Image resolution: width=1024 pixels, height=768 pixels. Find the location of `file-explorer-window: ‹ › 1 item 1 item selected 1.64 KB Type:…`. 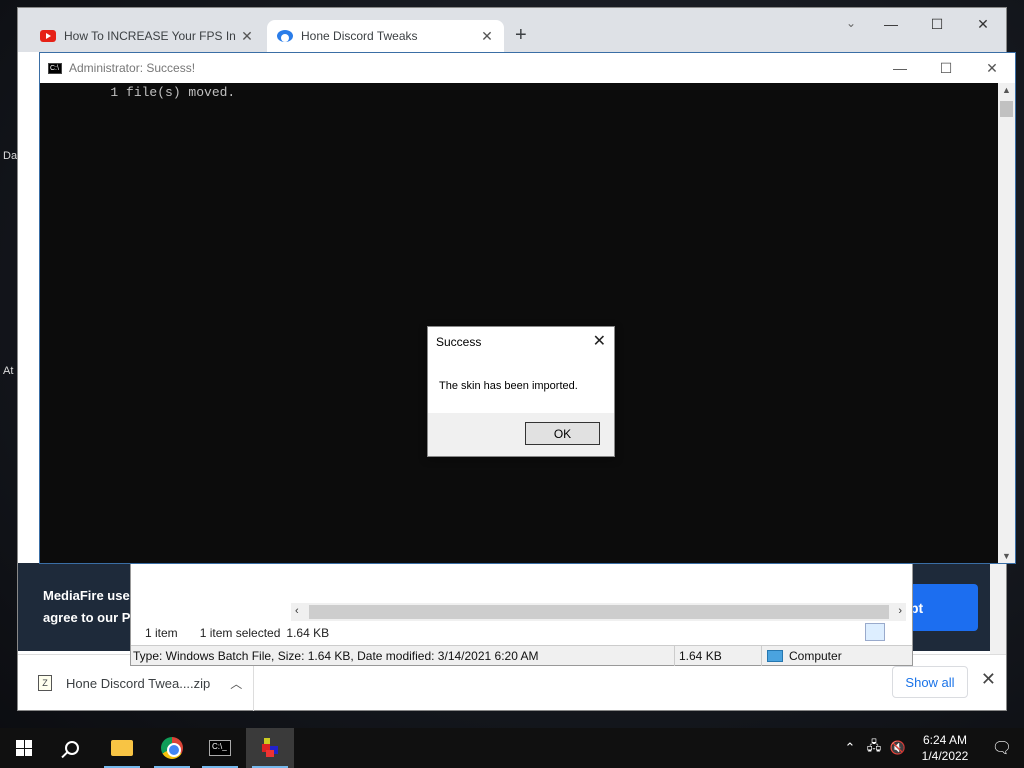

file-explorer-window: ‹ › 1 item 1 item selected 1.64 KB Type:… is located at coordinates (521, 614).